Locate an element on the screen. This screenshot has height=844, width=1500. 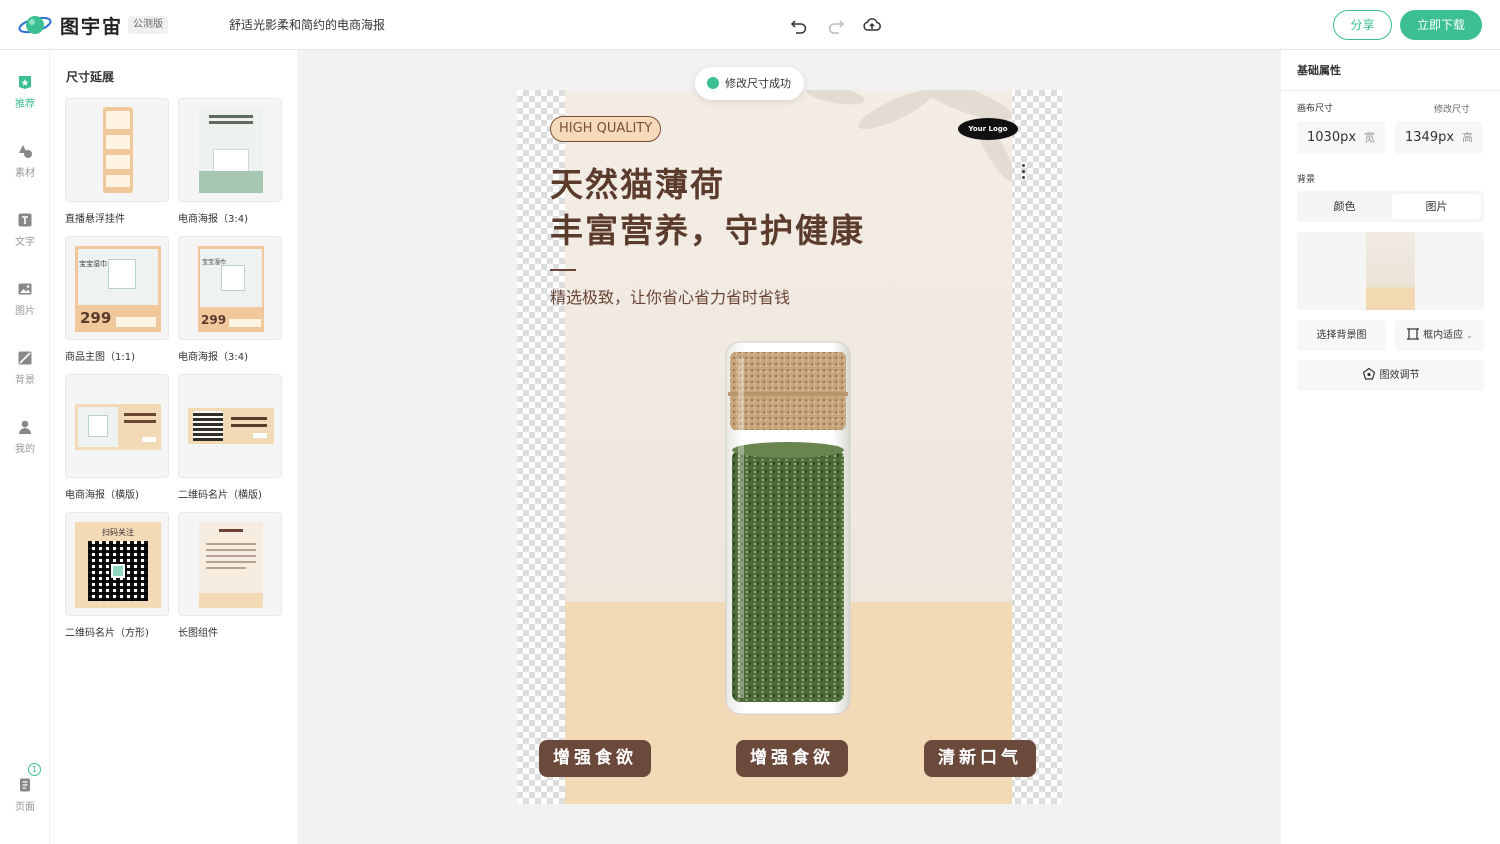
height-input: 1349px 高 is located at coordinates (1439, 137).